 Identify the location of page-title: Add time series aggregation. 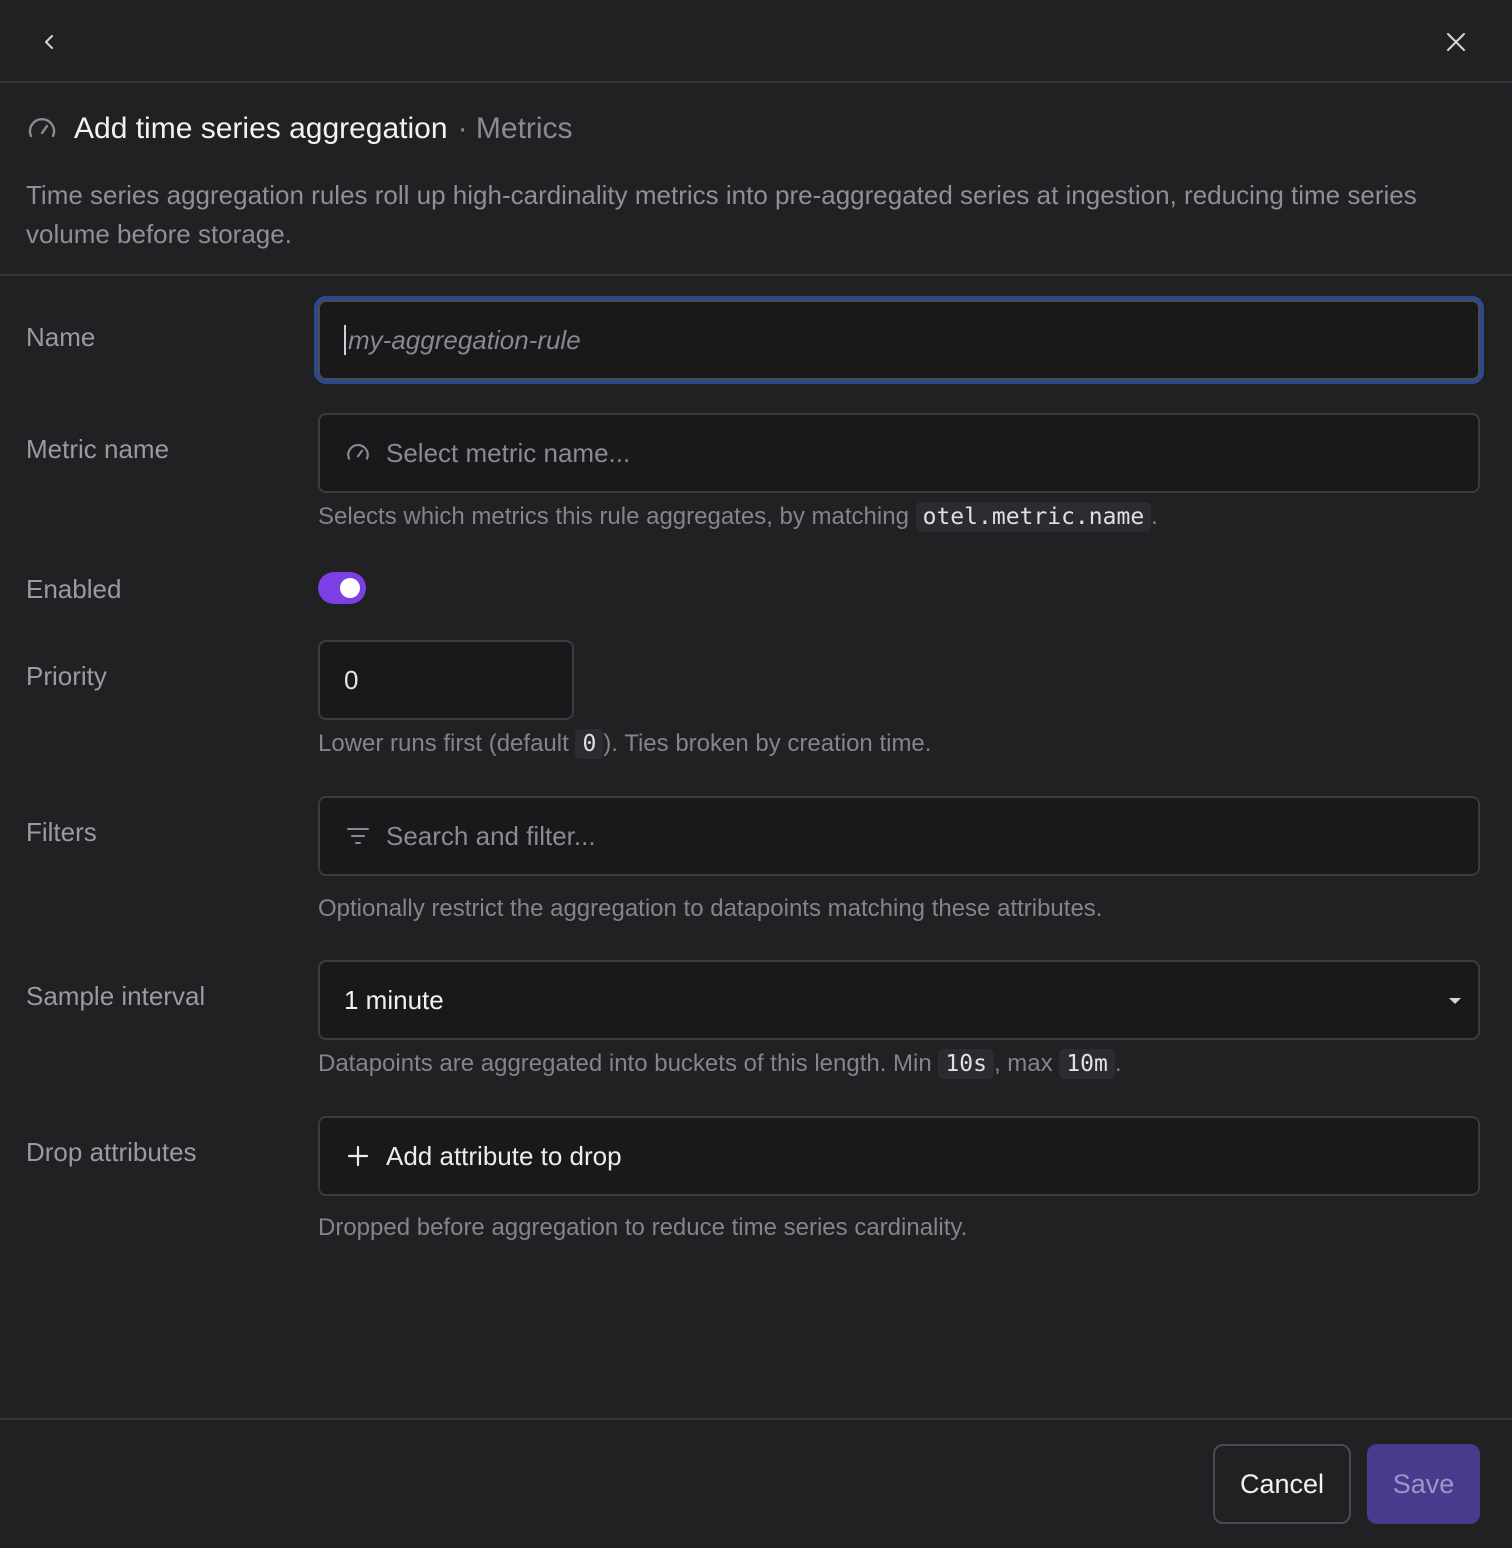
(261, 128).